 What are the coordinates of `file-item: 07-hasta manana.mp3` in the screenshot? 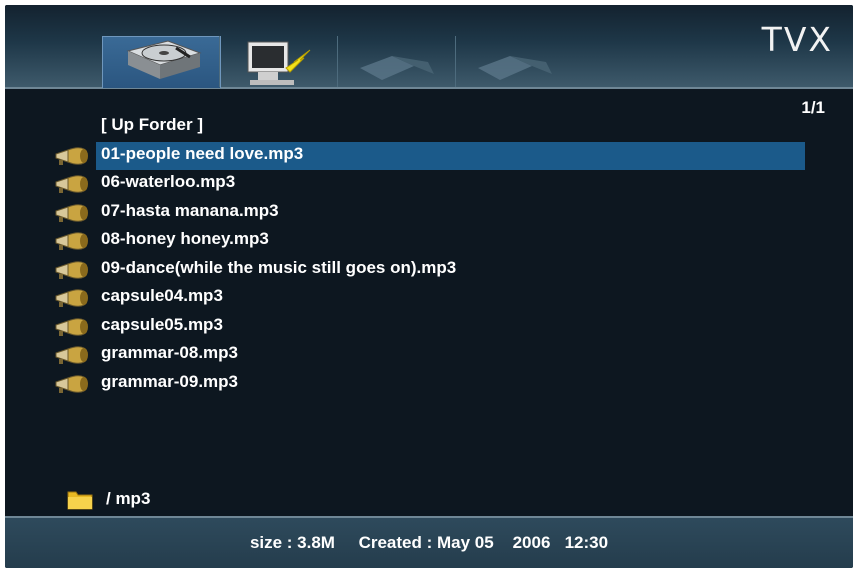 It's located at (429, 212).